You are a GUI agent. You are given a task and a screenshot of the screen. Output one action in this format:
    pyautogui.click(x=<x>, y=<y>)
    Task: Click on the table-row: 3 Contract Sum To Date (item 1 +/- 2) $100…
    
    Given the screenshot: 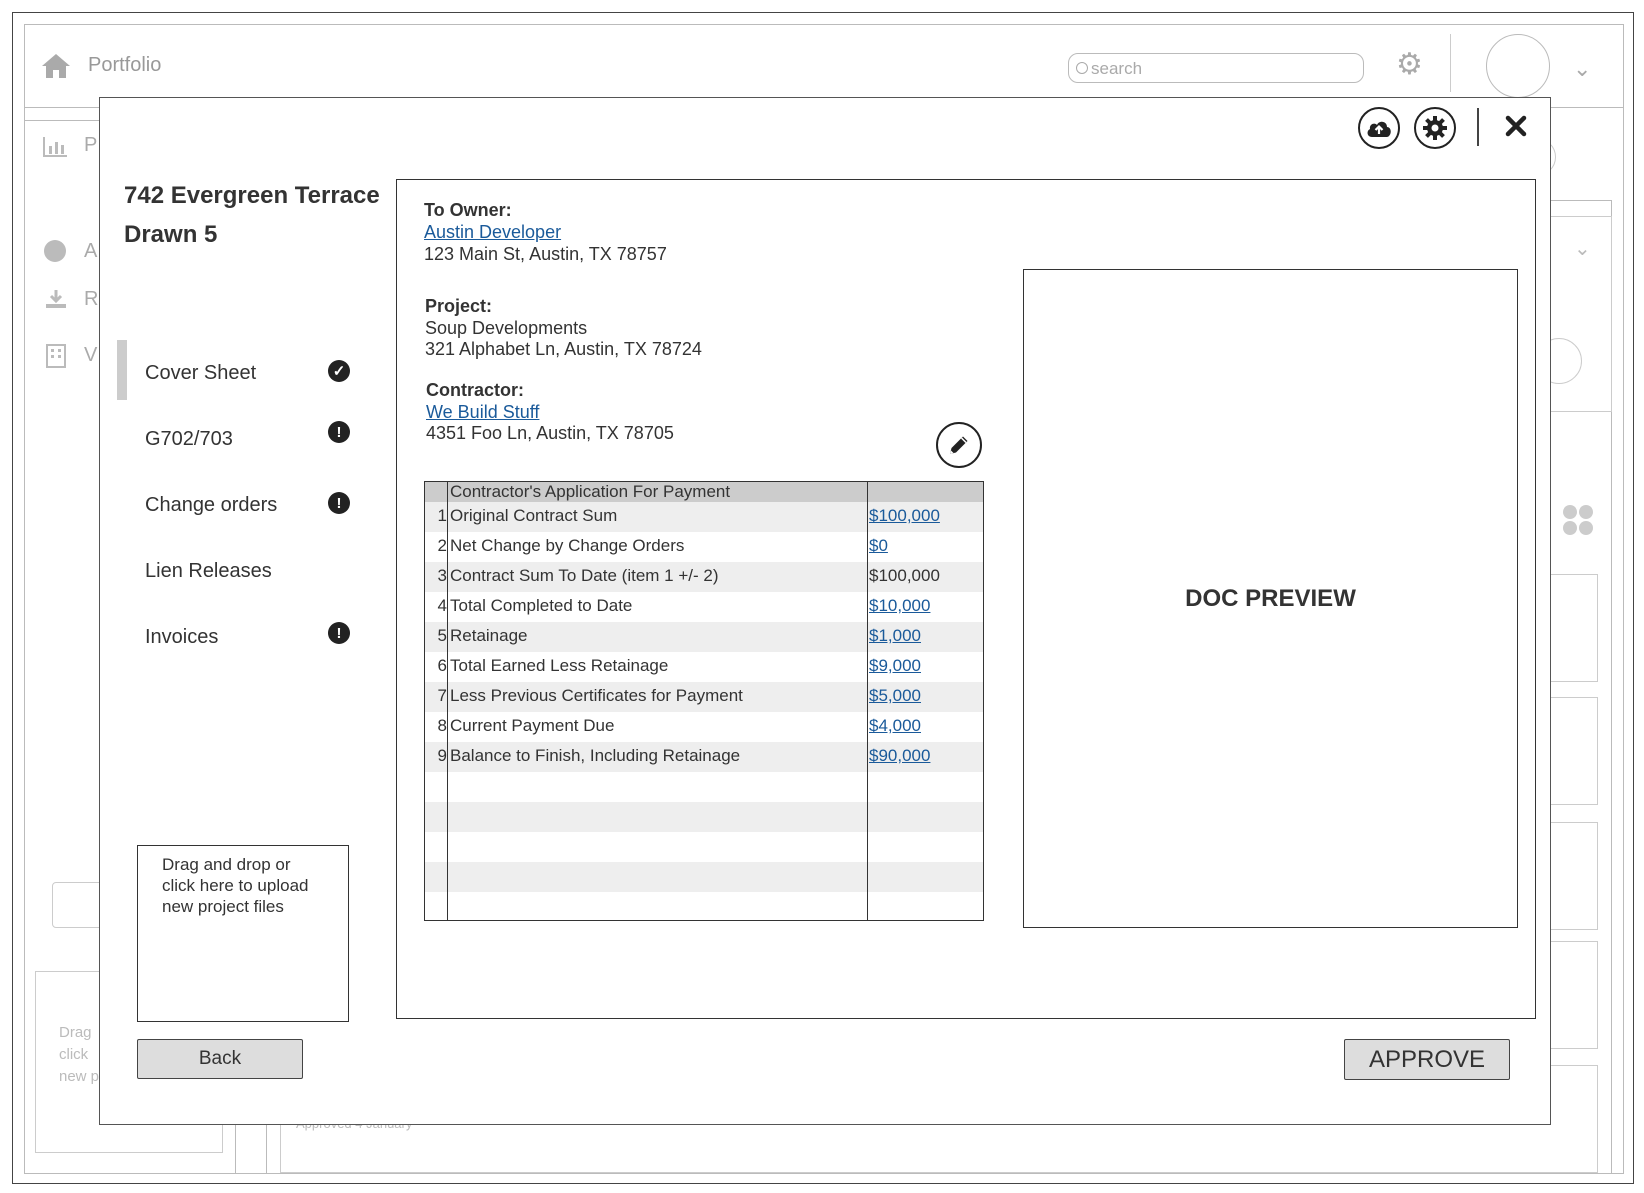 What is the action you would take?
    pyautogui.click(x=704, y=577)
    